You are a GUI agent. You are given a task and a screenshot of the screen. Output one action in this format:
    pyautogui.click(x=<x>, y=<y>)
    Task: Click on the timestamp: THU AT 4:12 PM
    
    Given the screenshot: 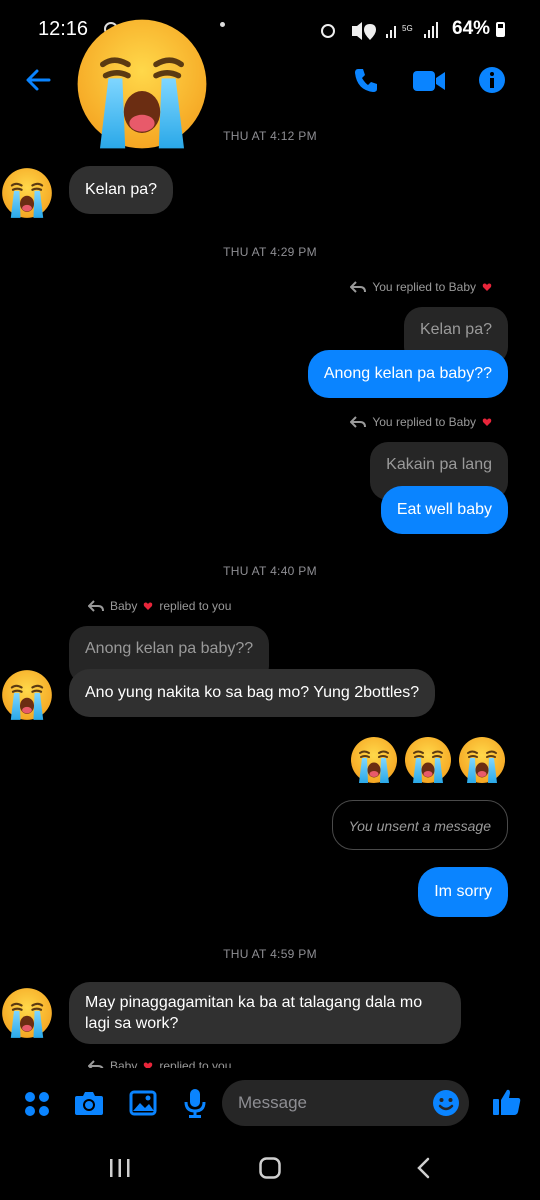 What is the action you would take?
    pyautogui.click(x=270, y=136)
    